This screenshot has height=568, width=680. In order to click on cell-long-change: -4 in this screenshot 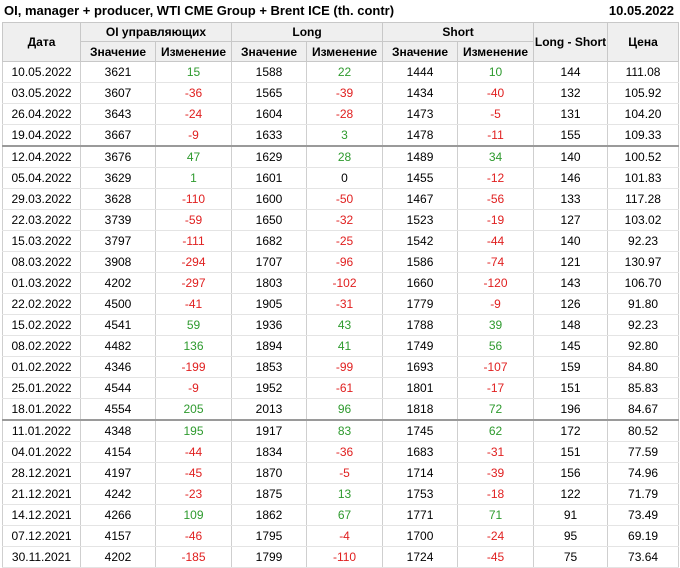, I will do `click(345, 536)`.